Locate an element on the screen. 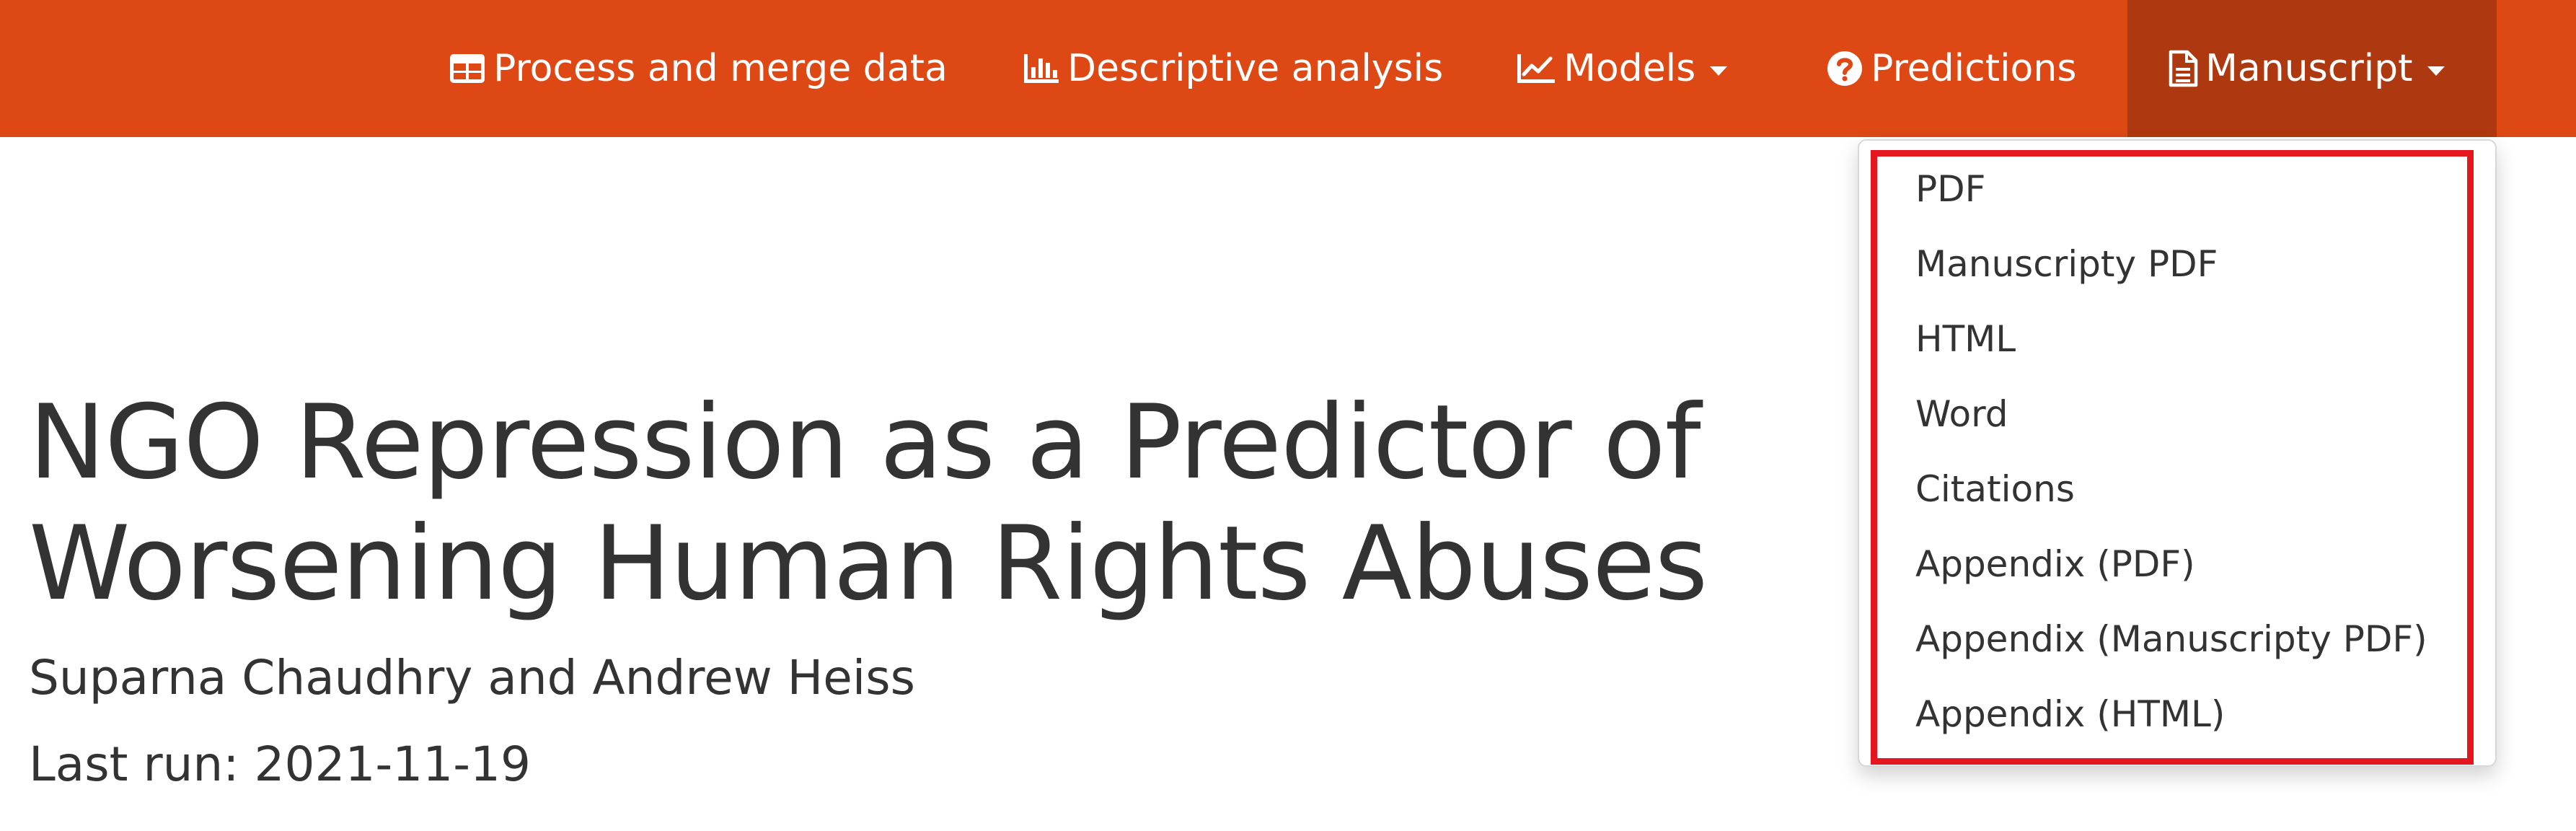 The image size is (2576, 831). last-run-date: Last run: 2021-11-19 is located at coordinates (280, 764).